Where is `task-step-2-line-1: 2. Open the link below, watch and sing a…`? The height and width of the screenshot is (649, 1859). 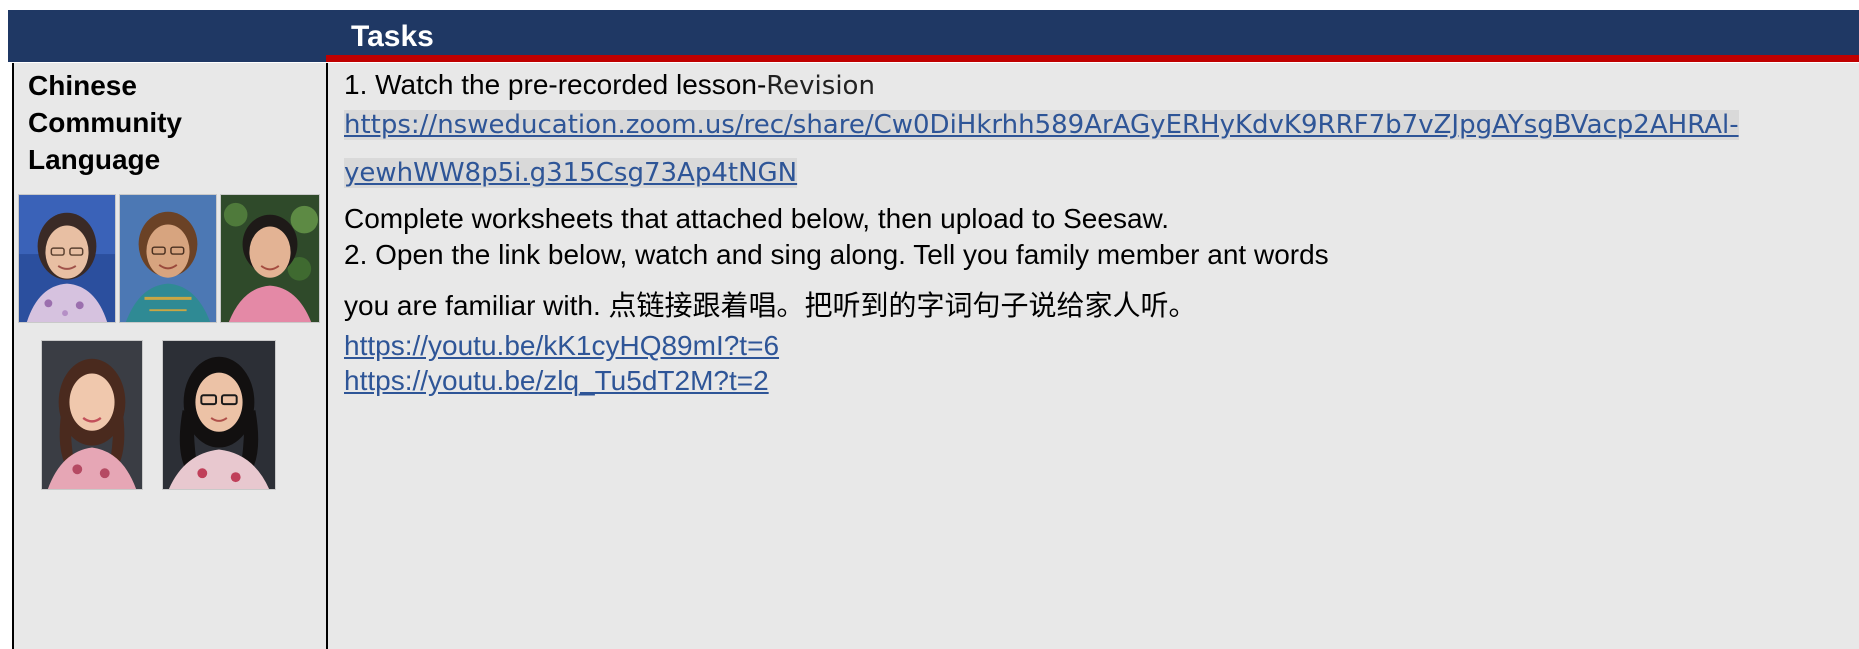 task-step-2-line-1: 2. Open the link below, watch and sing a… is located at coordinates (836, 254).